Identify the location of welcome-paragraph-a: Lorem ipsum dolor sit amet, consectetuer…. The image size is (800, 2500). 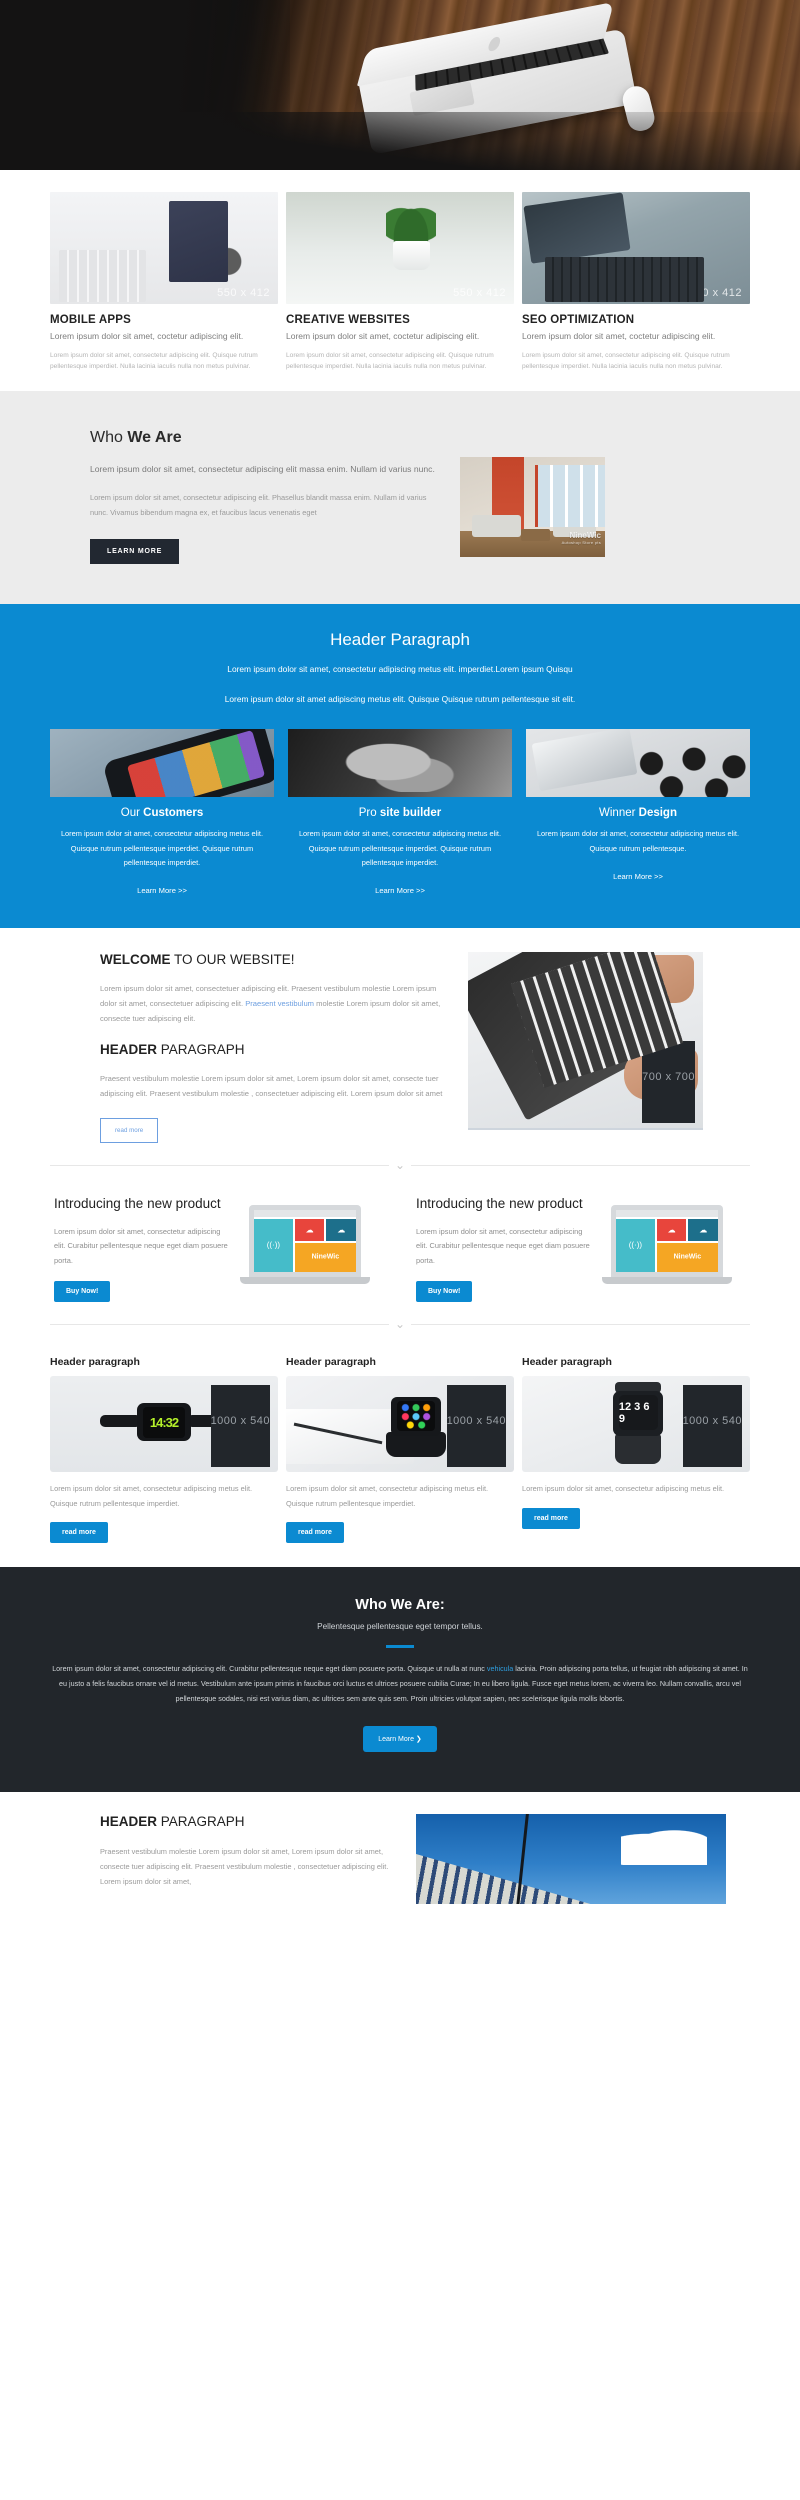
(270, 1003).